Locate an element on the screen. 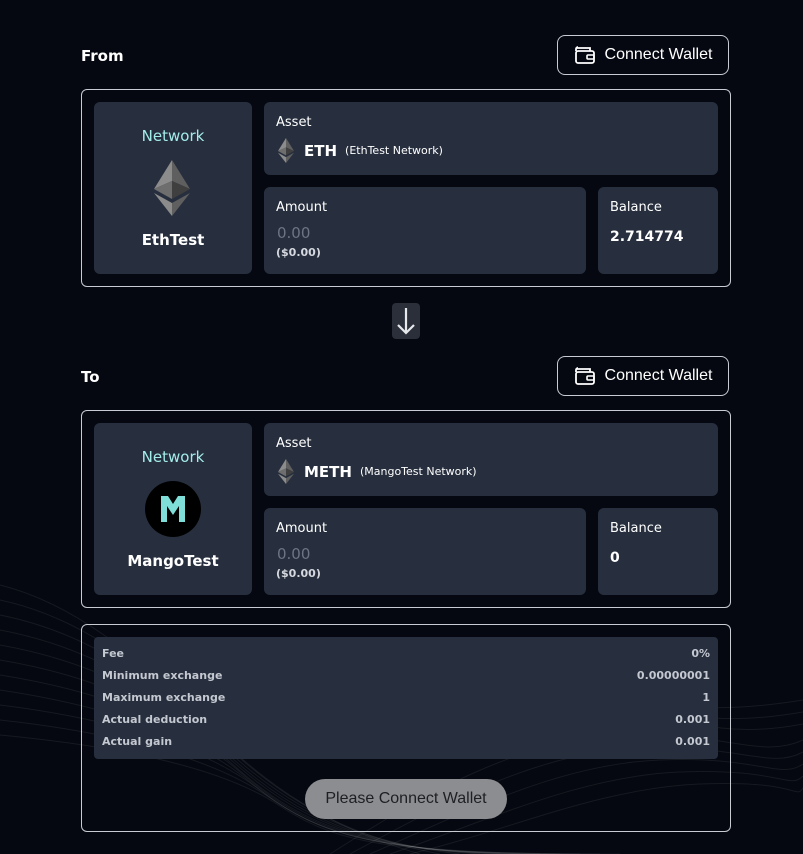  to-asset-row: METH (MangoTest Network) is located at coordinates (377, 471).